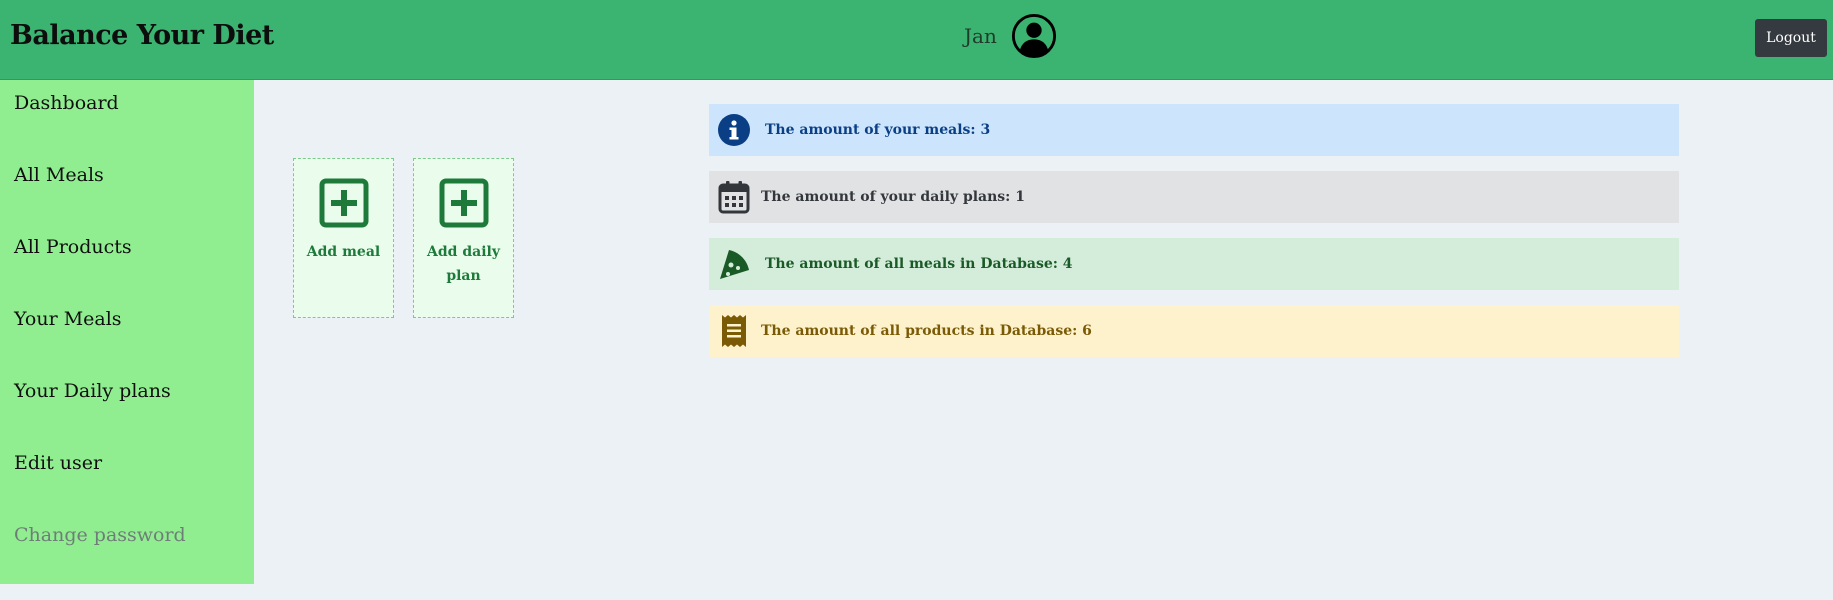 The height and width of the screenshot is (600, 1833). Describe the element at coordinates (878, 130) in the screenshot. I see `stat-your-meals-text: The amount of your meals: 3` at that location.